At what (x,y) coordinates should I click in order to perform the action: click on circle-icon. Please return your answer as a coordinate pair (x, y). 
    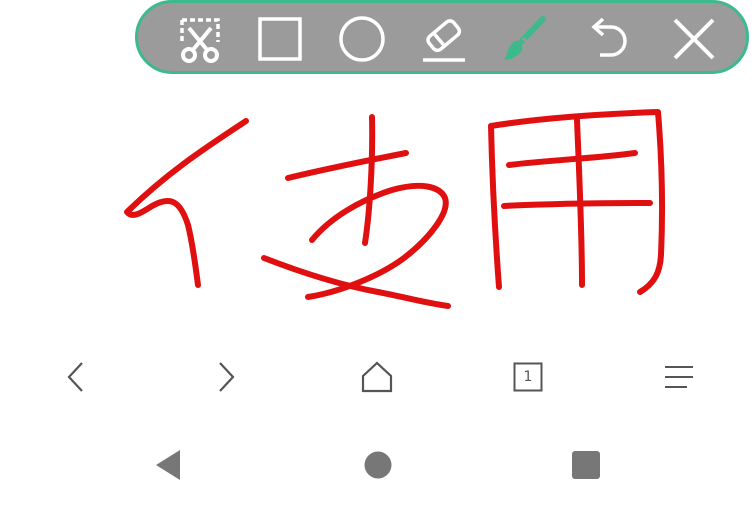
    Looking at the image, I should click on (362, 39).